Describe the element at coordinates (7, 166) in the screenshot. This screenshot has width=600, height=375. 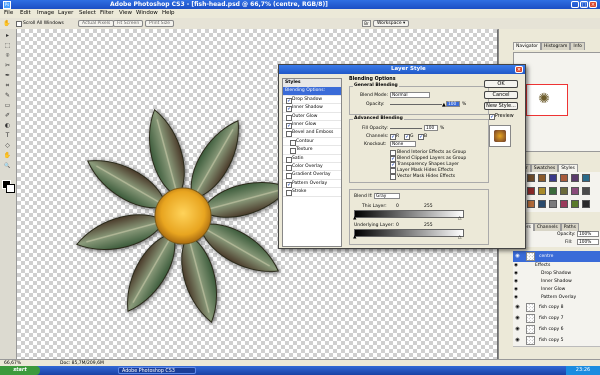
I see `zoom-tool-icon: 🔍` at that location.